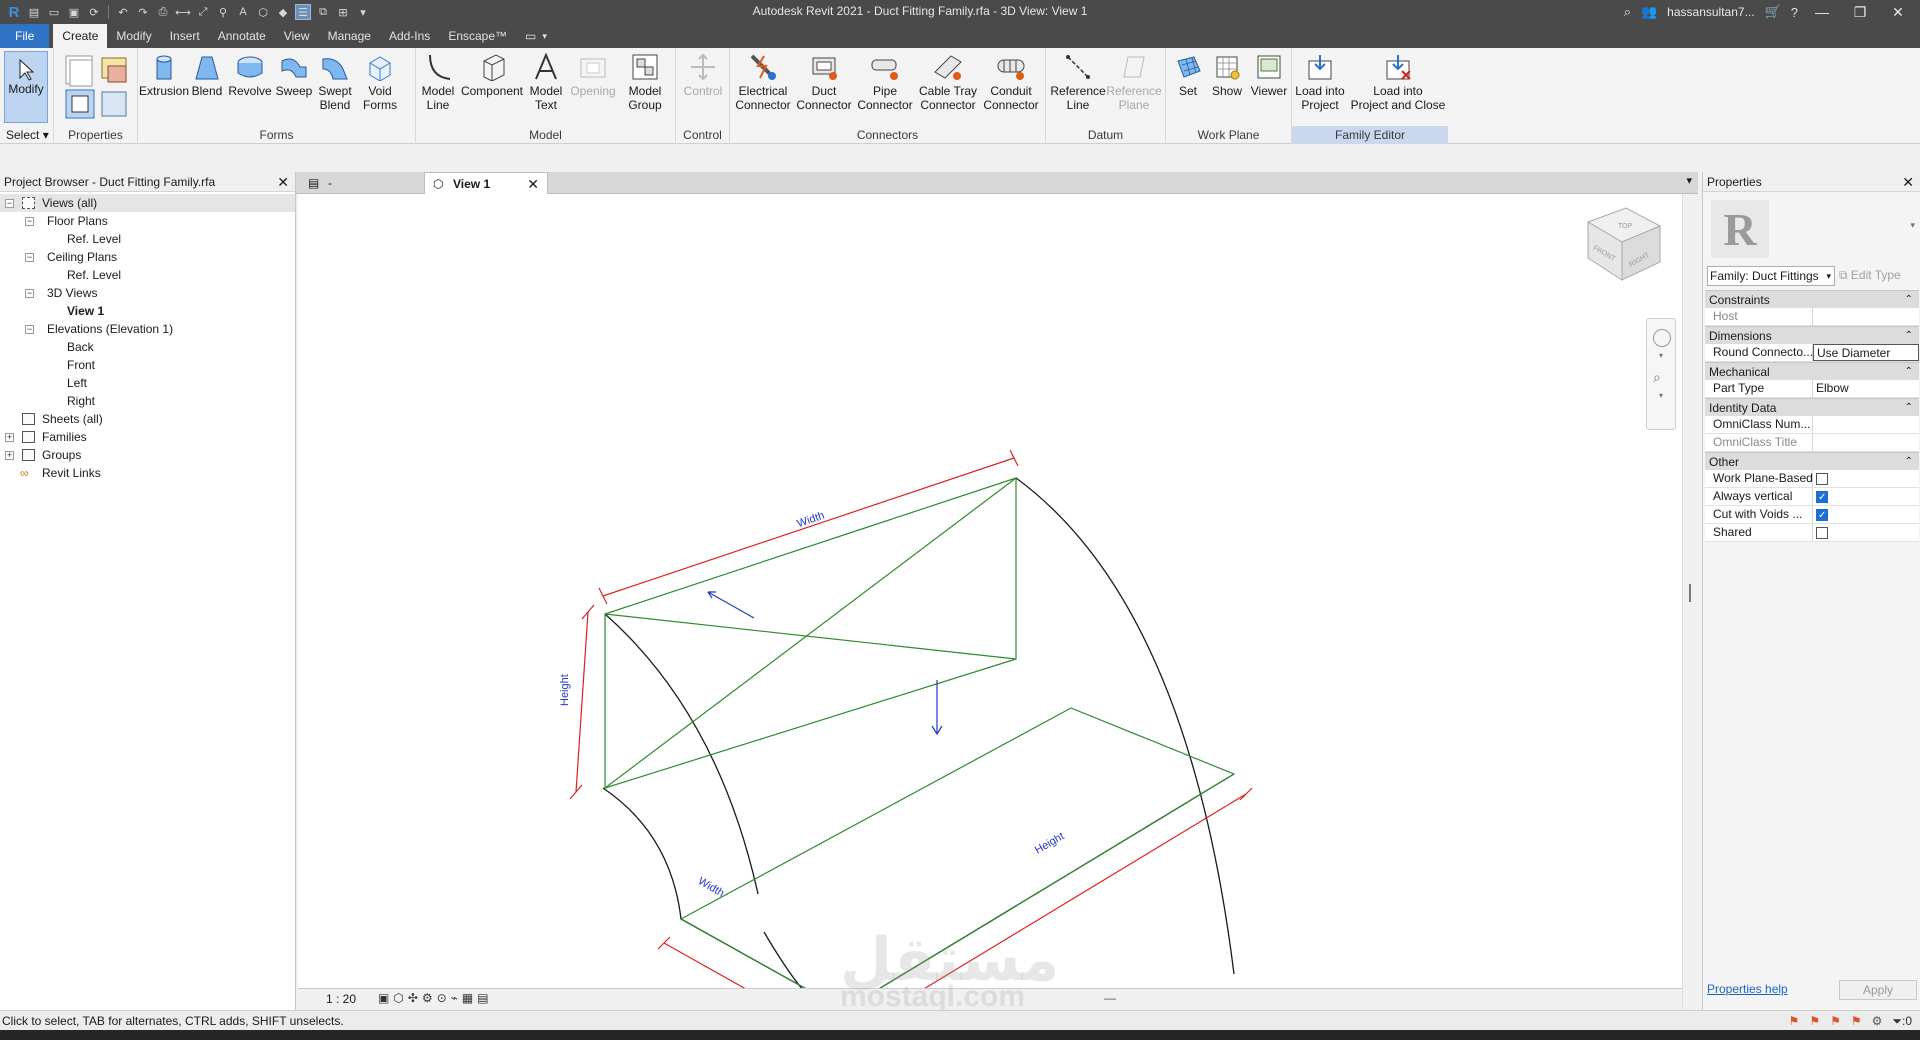 This screenshot has height=1040, width=1920. I want to click on 3d-view-icon: ⬡, so click(263, 12).